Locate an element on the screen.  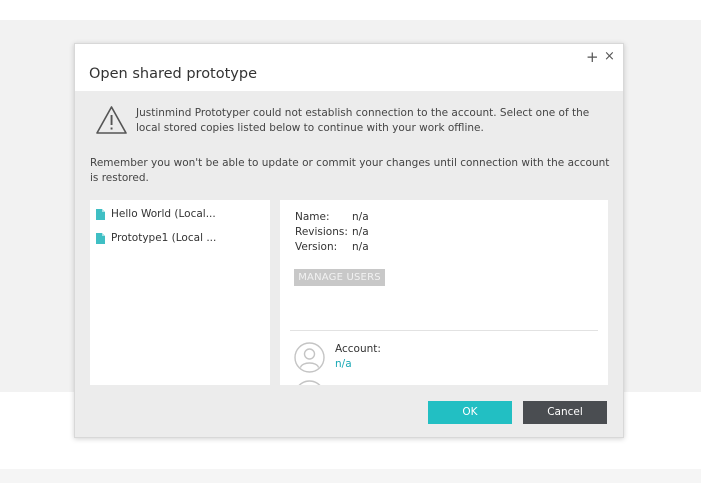
name-row: Name: n/a is located at coordinates (332, 217).